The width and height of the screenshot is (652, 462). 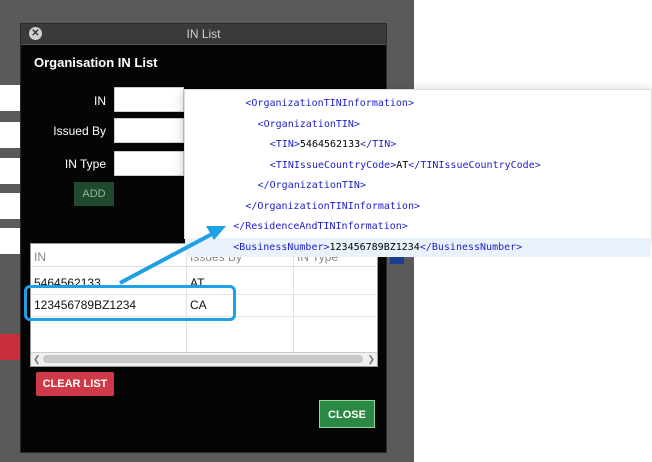 I want to click on callout-arrow-icon, so click(x=172, y=255).